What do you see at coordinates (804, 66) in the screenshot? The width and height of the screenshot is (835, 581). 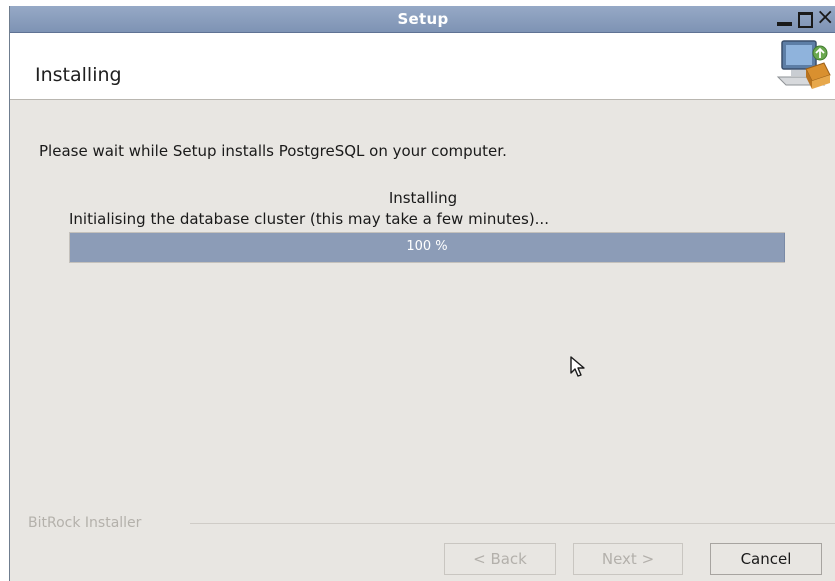 I see `installer-computer-icon` at bounding box center [804, 66].